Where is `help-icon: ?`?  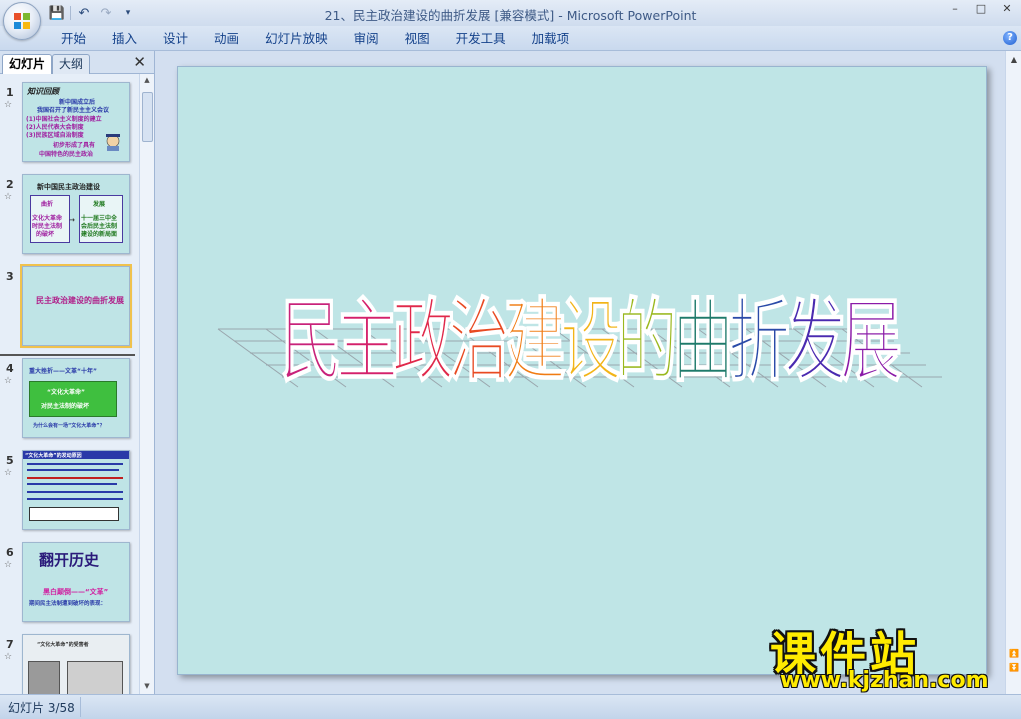
help-icon: ? is located at coordinates (1010, 38).